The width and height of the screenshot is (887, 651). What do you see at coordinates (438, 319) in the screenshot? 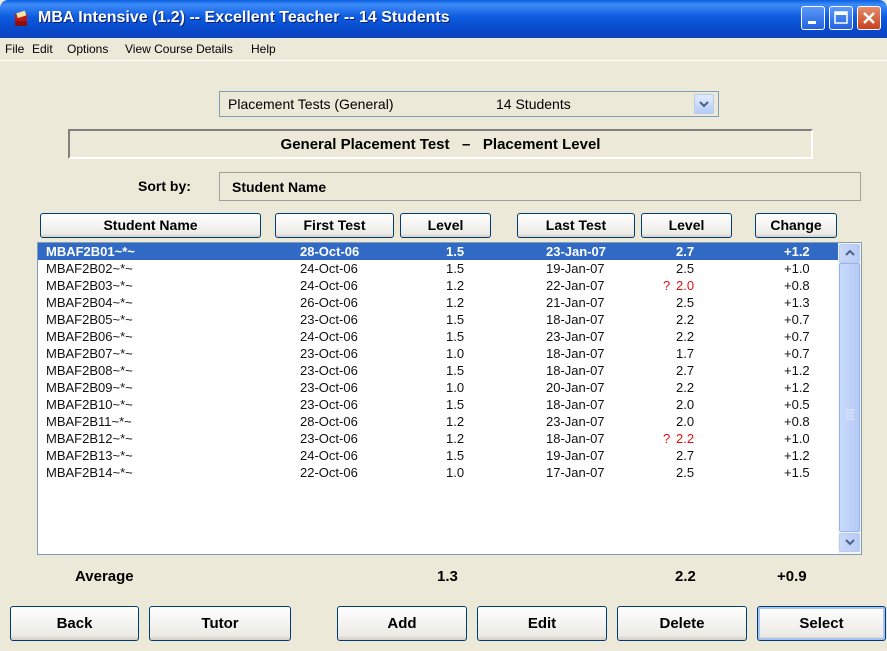
I see `table-row: MBAF2B05~*~ 23-Oct-06 1.5 18-Jan-07 2.2 +0.7` at bounding box center [438, 319].